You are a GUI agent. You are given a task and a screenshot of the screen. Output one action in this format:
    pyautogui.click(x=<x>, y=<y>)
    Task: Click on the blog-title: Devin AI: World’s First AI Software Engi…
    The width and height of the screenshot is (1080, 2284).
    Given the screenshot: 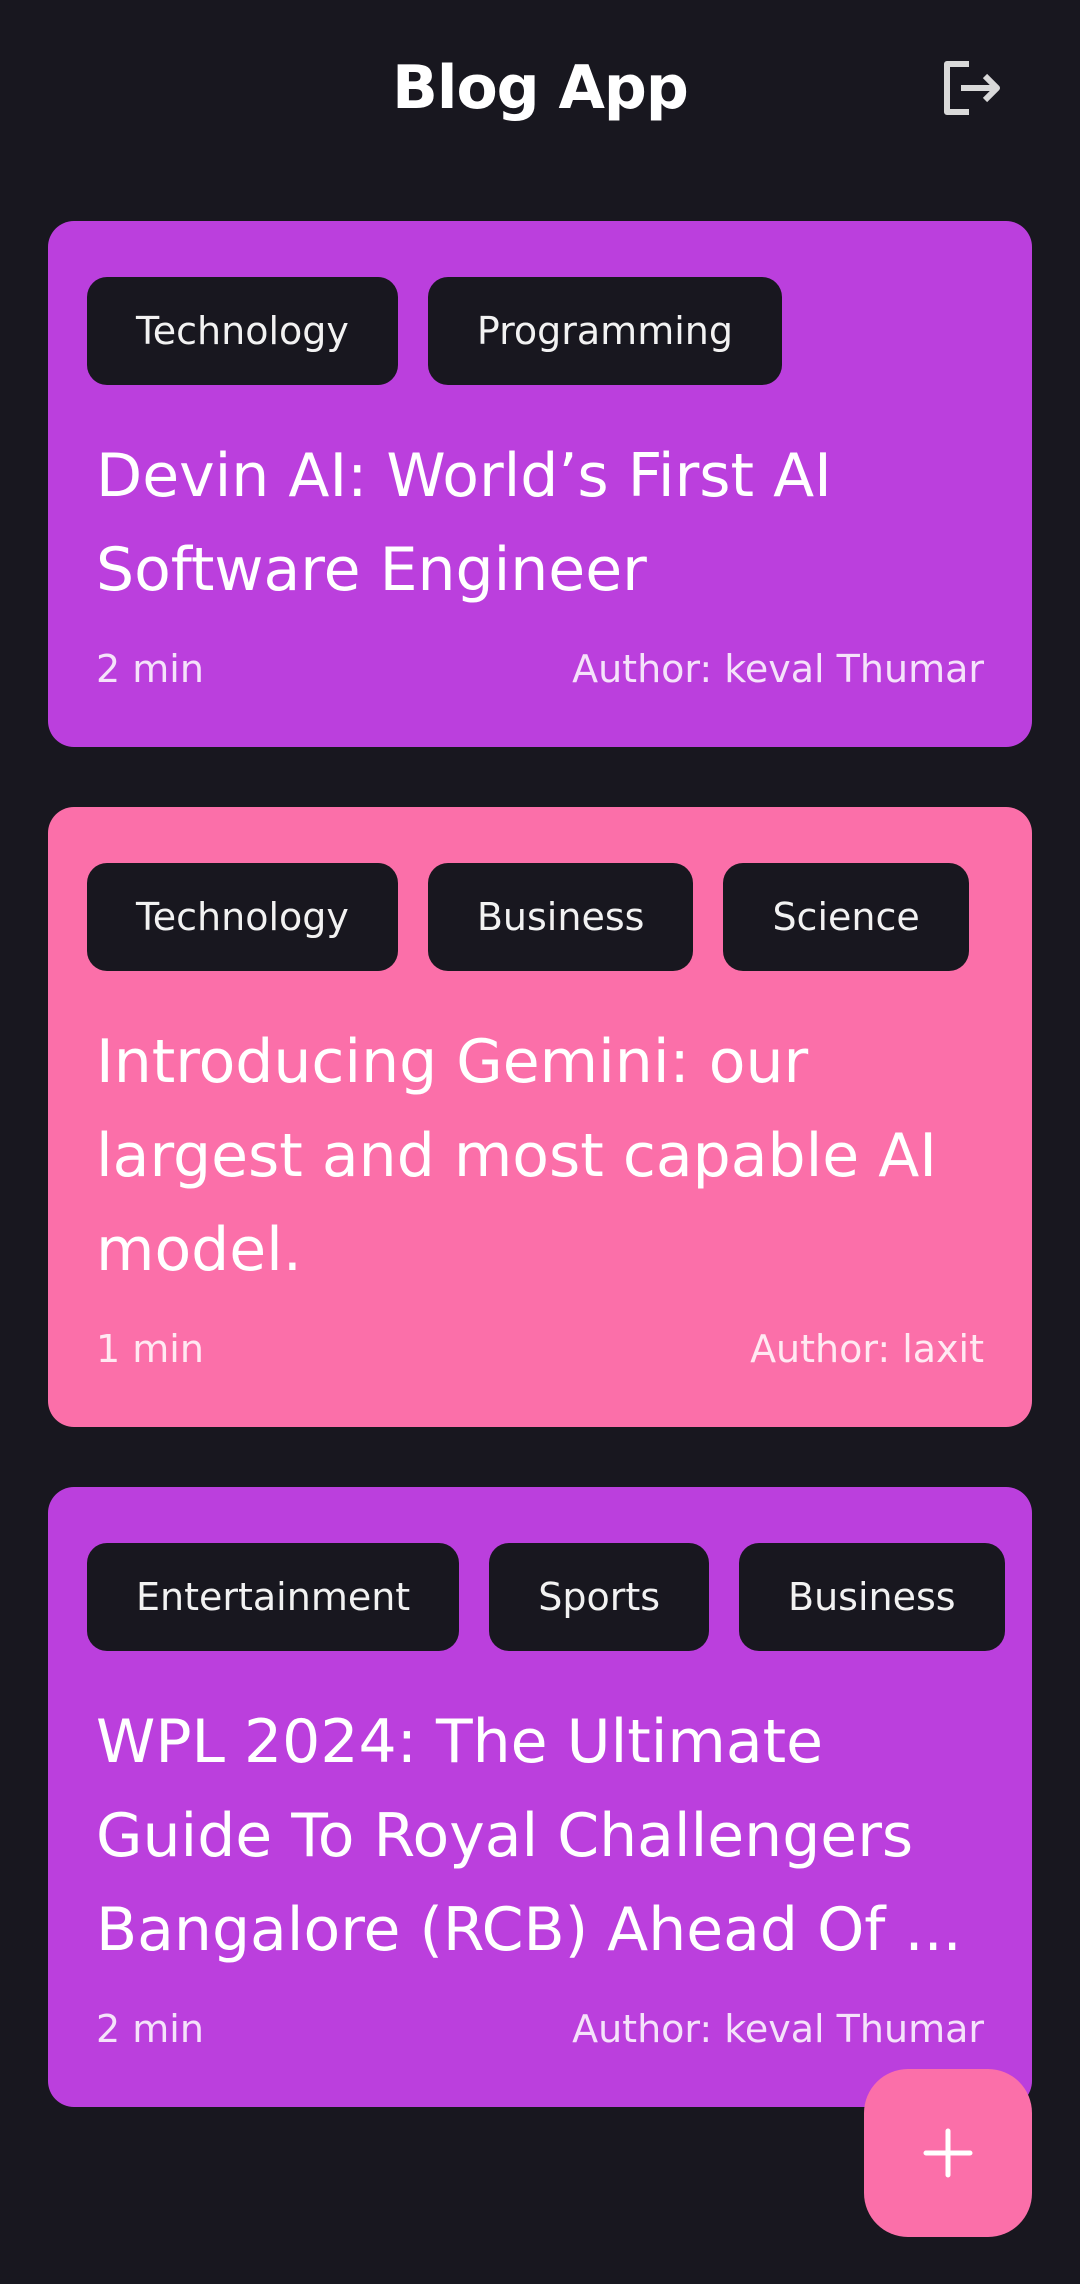 What is the action you would take?
    pyautogui.click(x=464, y=523)
    